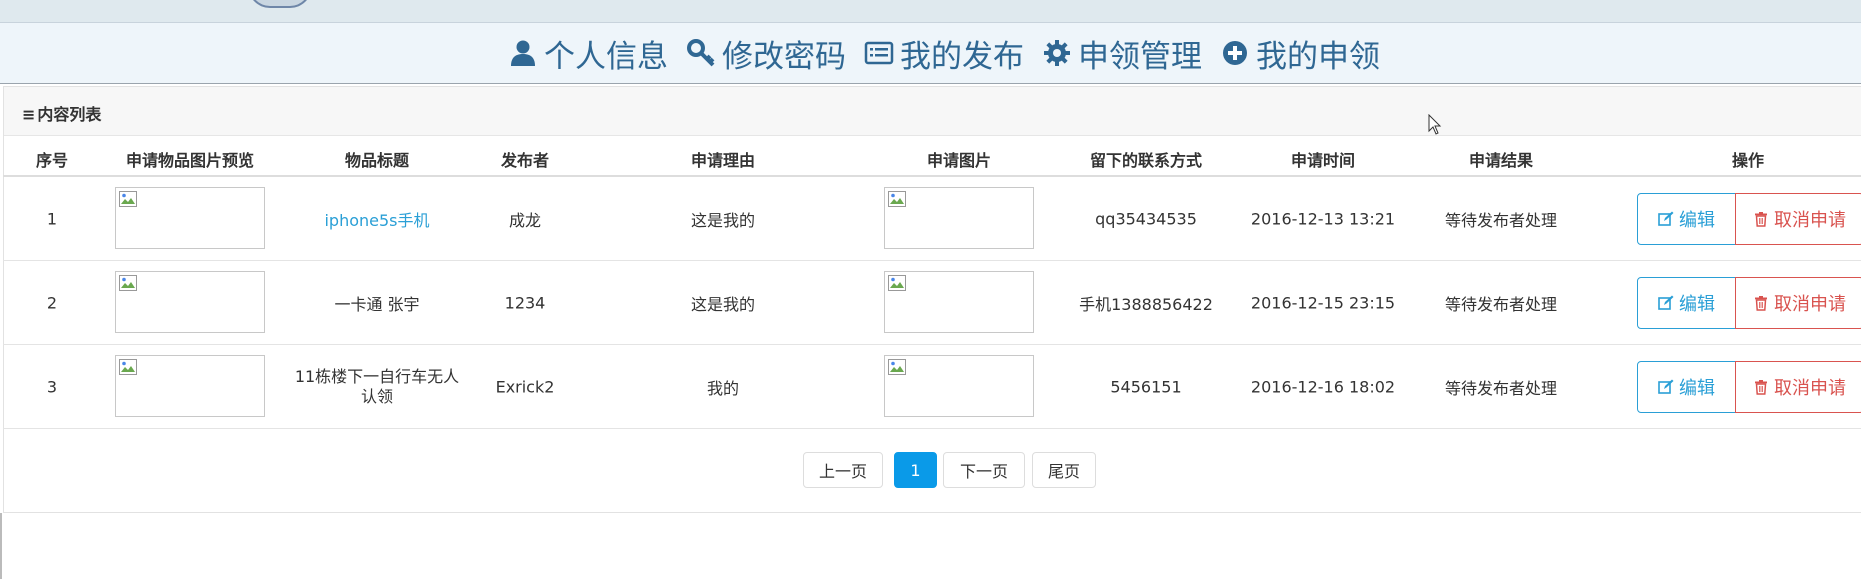 The width and height of the screenshot is (1861, 579). I want to click on plus-circle-icon, so click(1235, 53).